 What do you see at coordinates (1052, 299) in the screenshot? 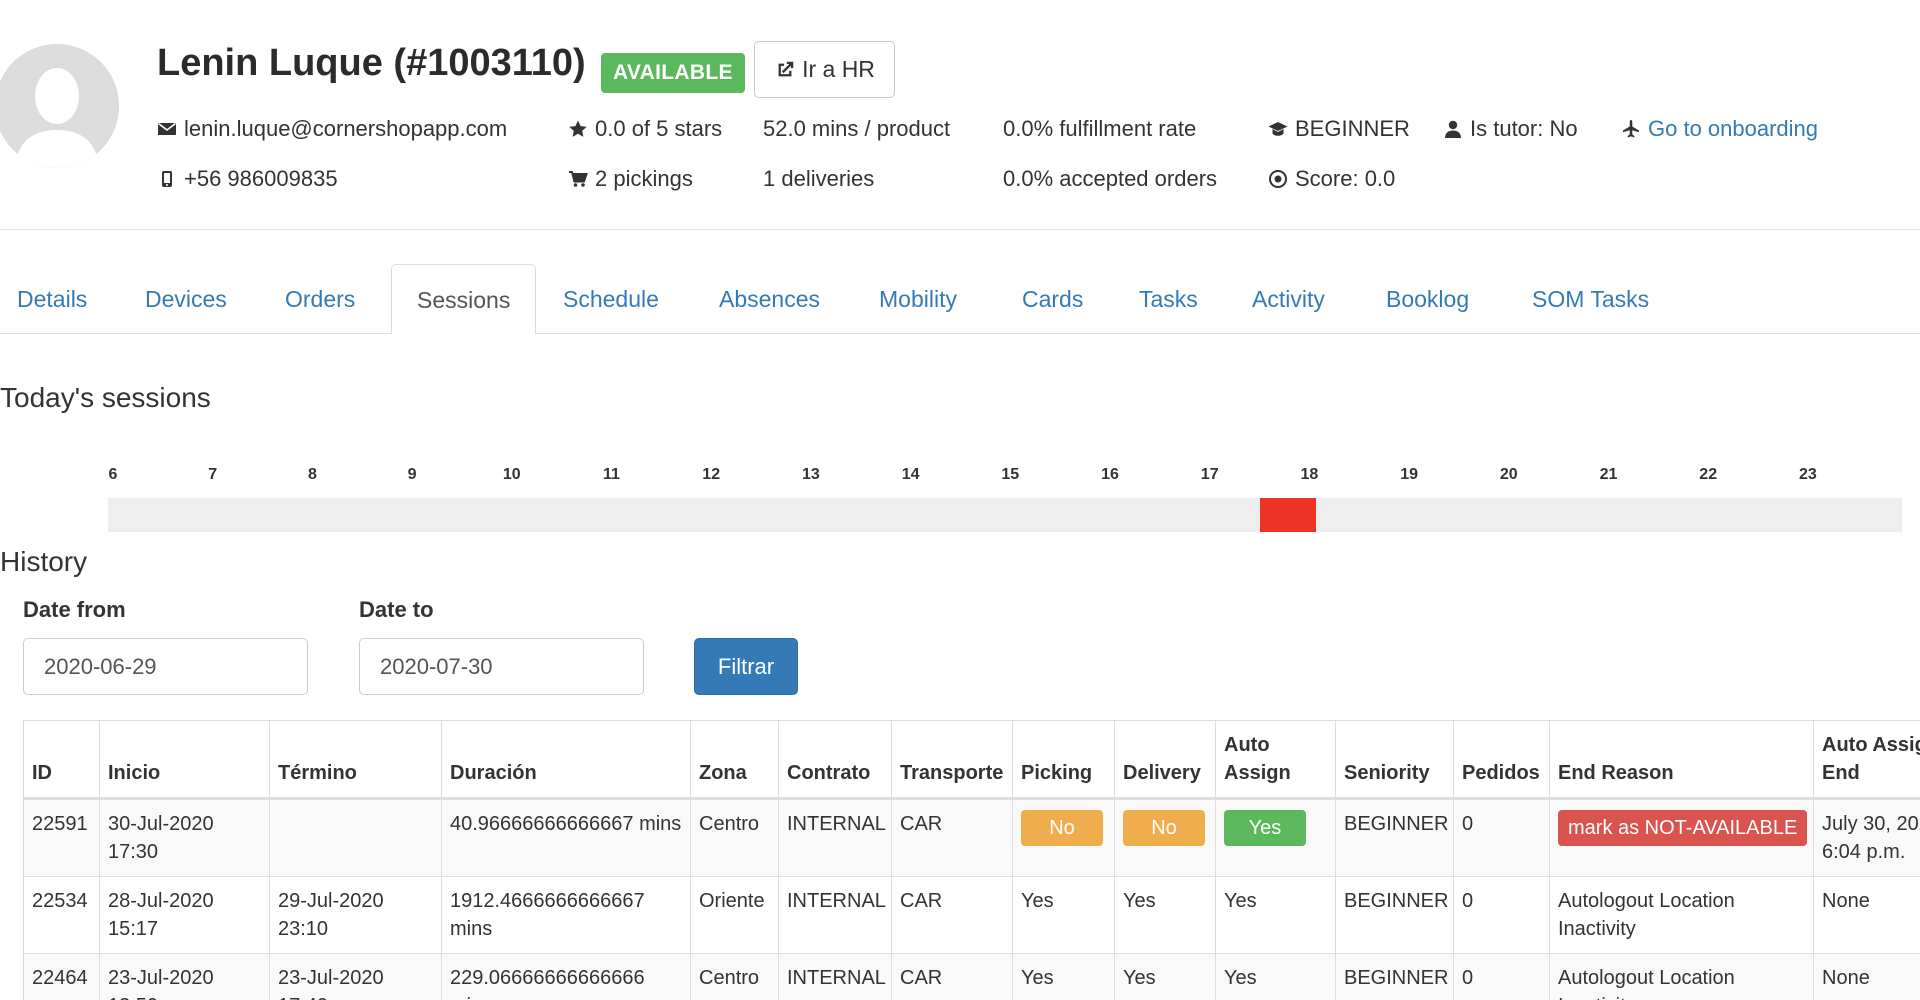
I see `tab-cards: Cards` at bounding box center [1052, 299].